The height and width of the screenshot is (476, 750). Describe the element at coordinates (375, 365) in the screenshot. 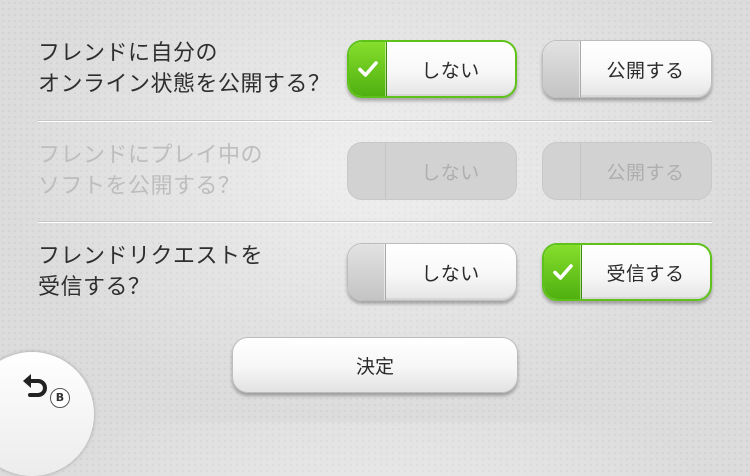

I see `confirm-button: 決定` at that location.